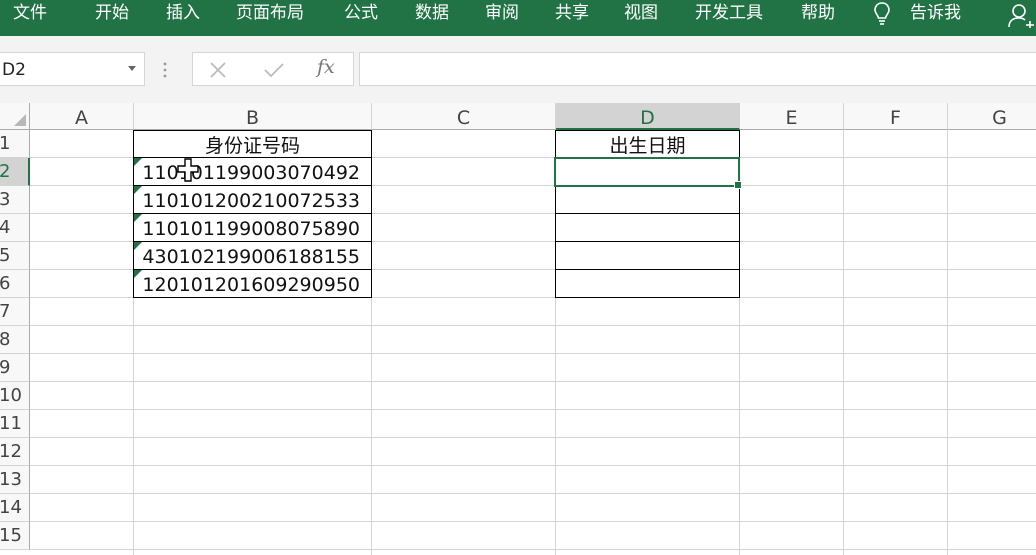 The width and height of the screenshot is (1036, 555). I want to click on tab-formulas: 公式, so click(361, 13).